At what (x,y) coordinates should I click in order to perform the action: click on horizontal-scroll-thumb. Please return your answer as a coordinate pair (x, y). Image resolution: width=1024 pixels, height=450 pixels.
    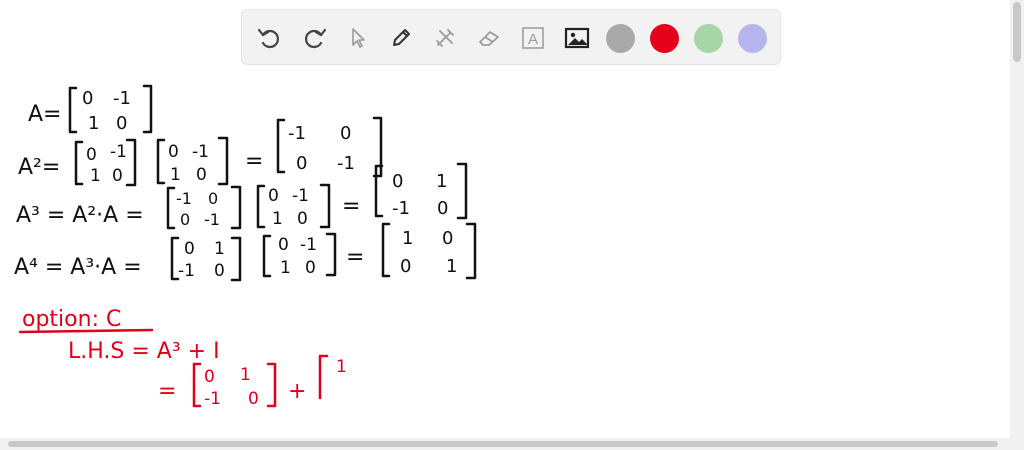
    Looking at the image, I should click on (503, 444).